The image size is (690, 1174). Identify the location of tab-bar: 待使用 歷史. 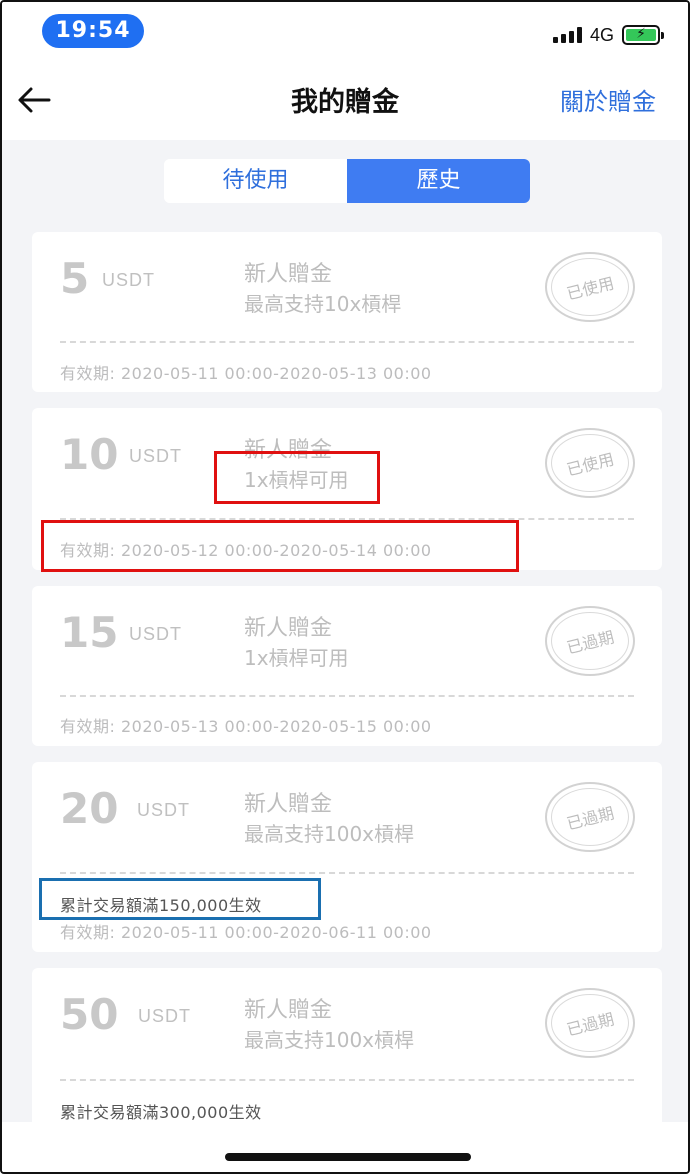
(347, 181).